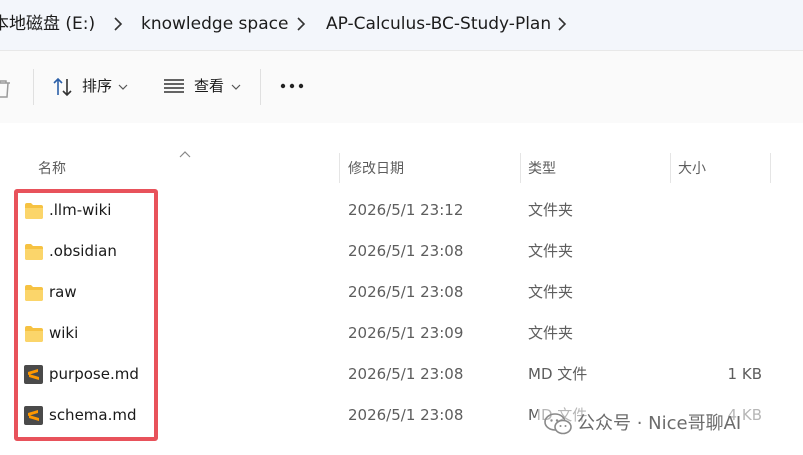  Describe the element at coordinates (185, 154) in the screenshot. I see `sort-ascending-icon` at that location.